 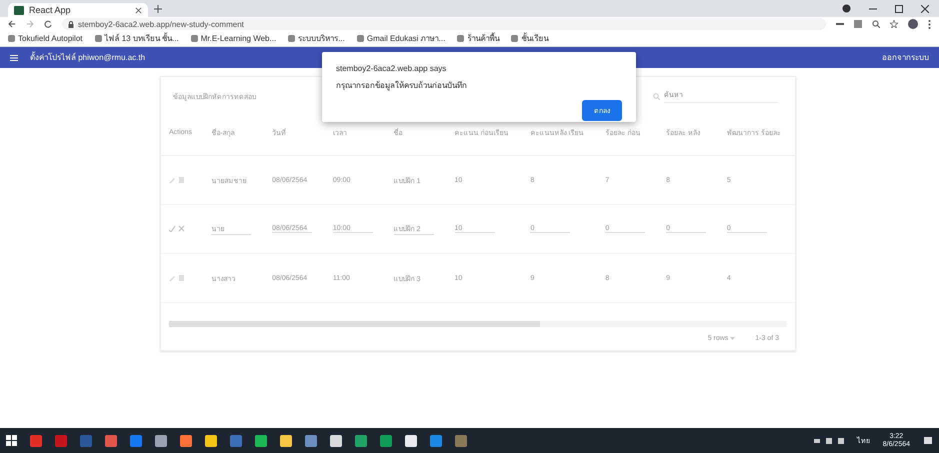 What do you see at coordinates (899, 8) in the screenshot?
I see `maximize-icon` at bounding box center [899, 8].